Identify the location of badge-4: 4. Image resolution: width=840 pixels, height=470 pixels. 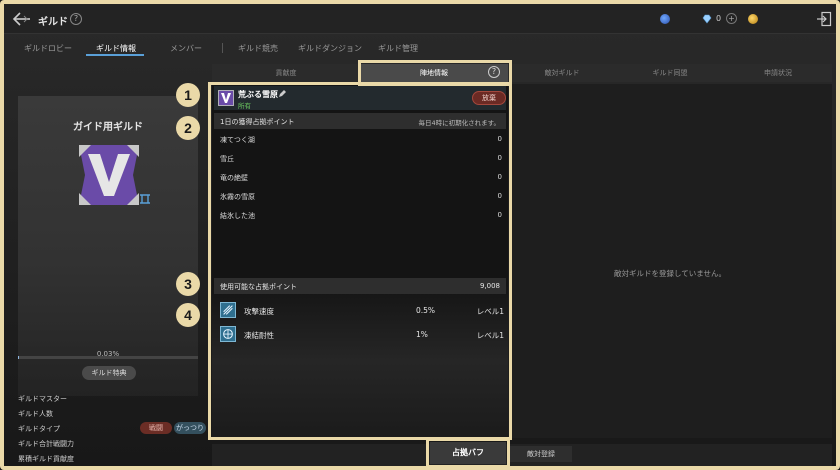
(188, 315).